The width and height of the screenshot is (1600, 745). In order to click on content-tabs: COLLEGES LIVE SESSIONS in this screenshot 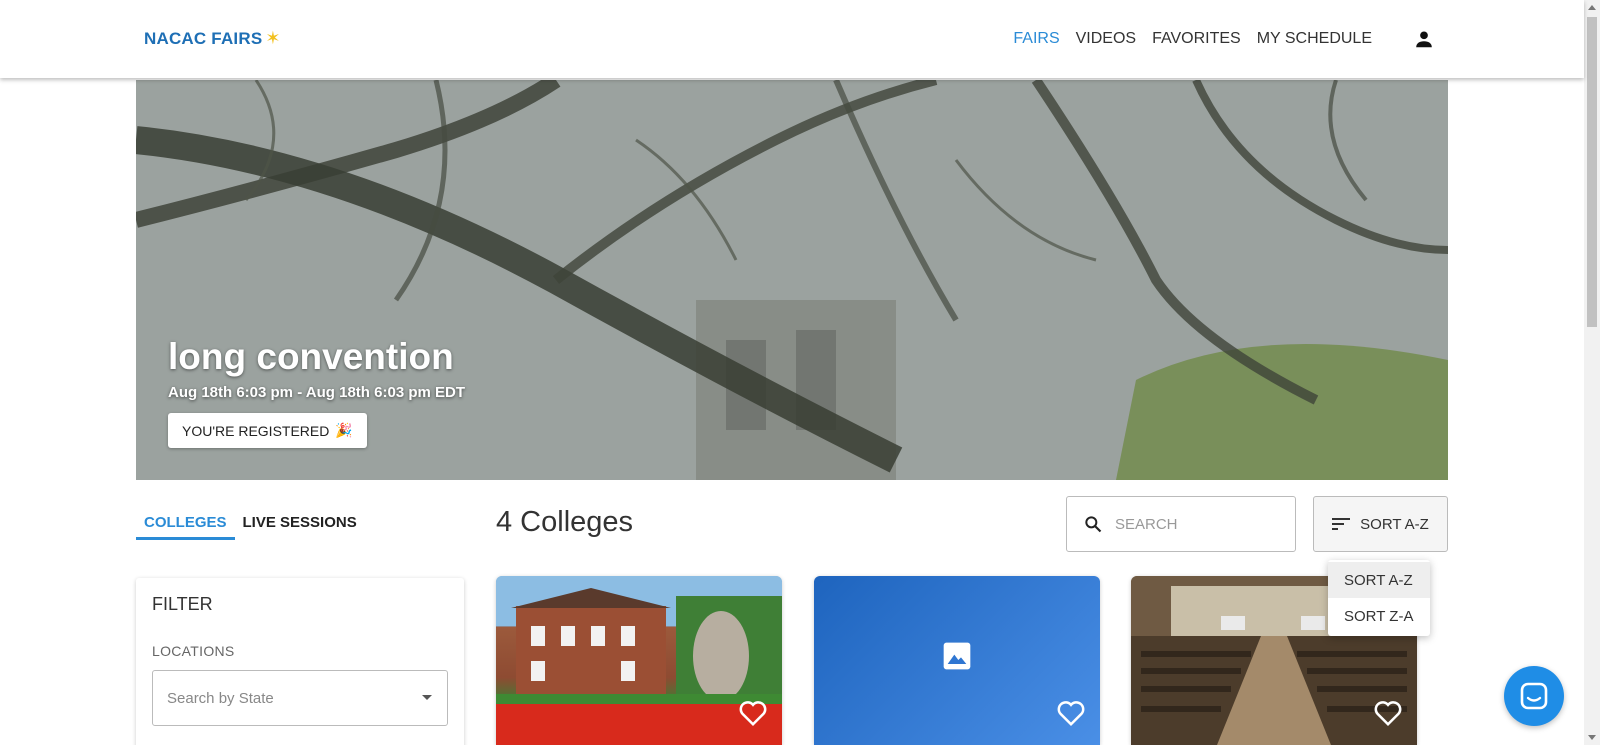, I will do `click(250, 527)`.